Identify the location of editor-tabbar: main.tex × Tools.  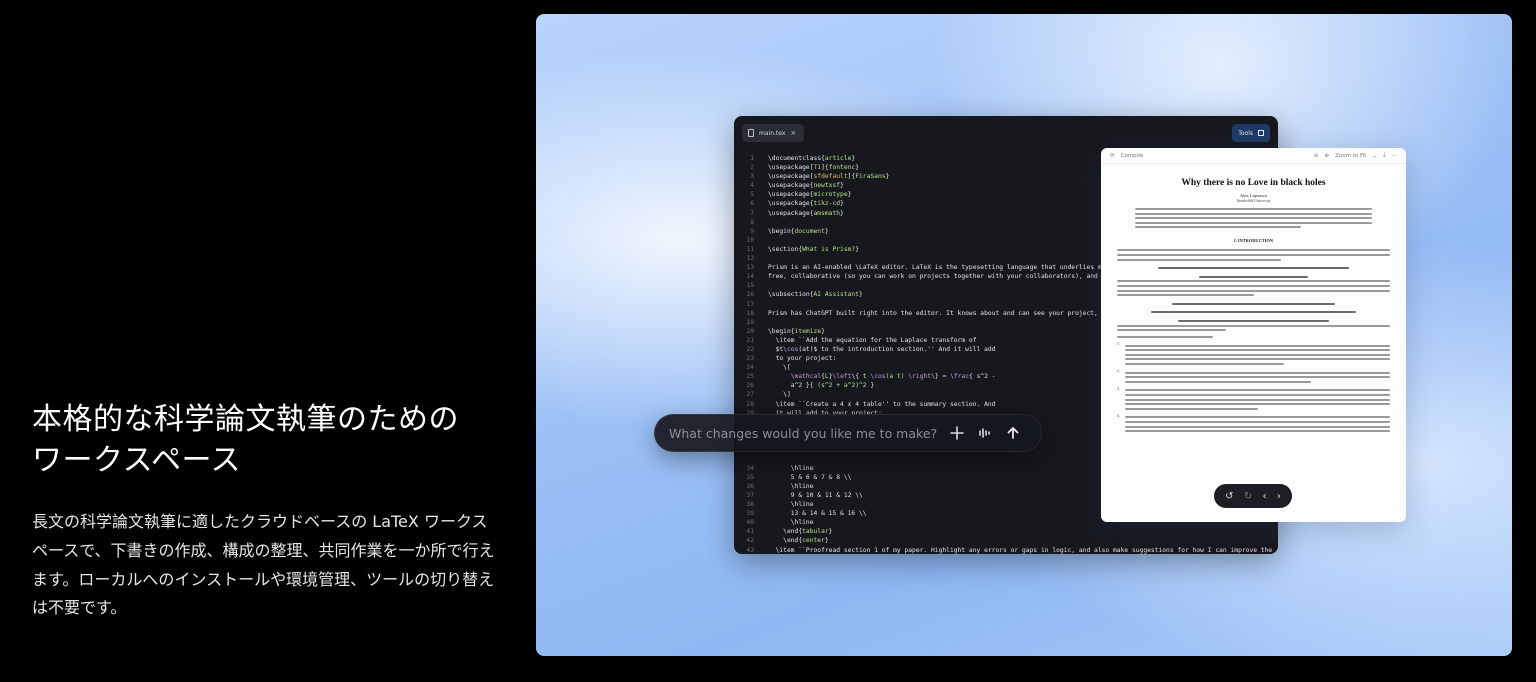
(1006, 132).